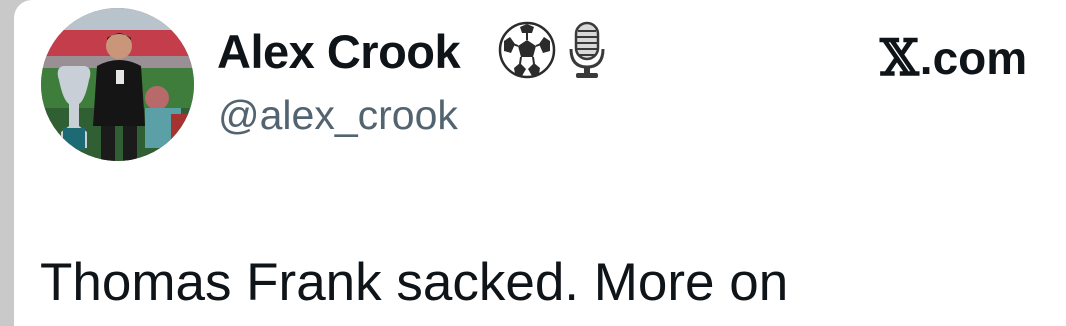 This screenshot has height=326, width=1066. I want to click on x-logo-icon: 𝕏, so click(899, 57).